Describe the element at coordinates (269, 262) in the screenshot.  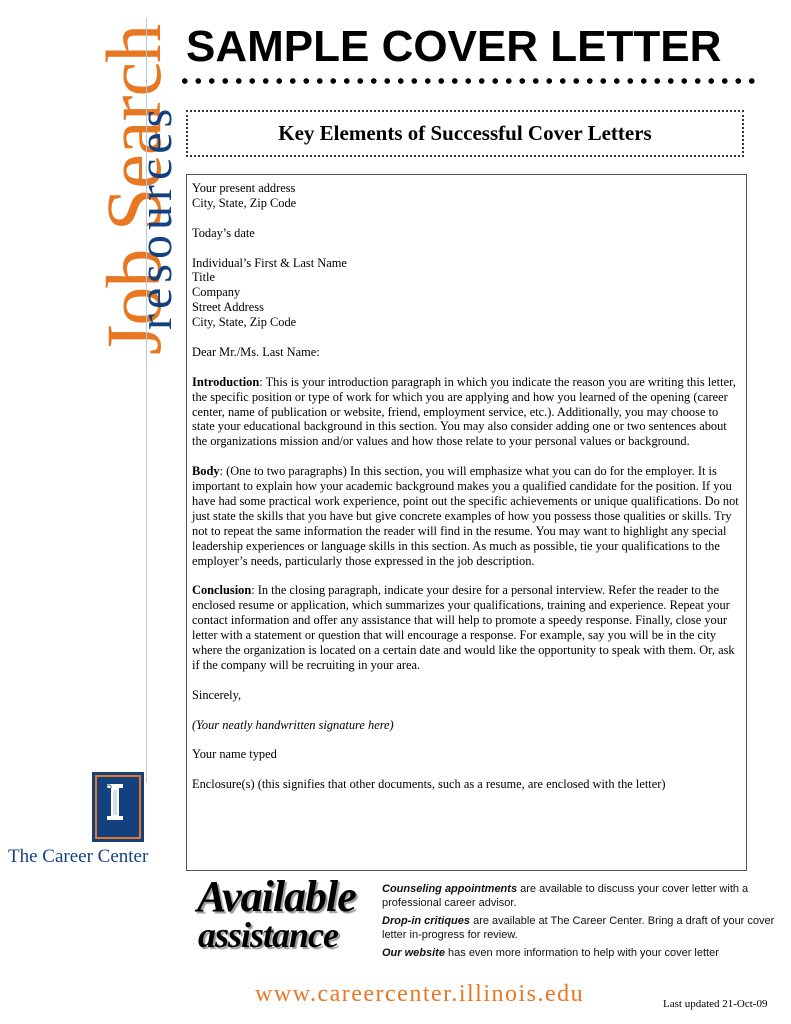
I see `recipient-line: Individual’s First & Last Name` at that location.